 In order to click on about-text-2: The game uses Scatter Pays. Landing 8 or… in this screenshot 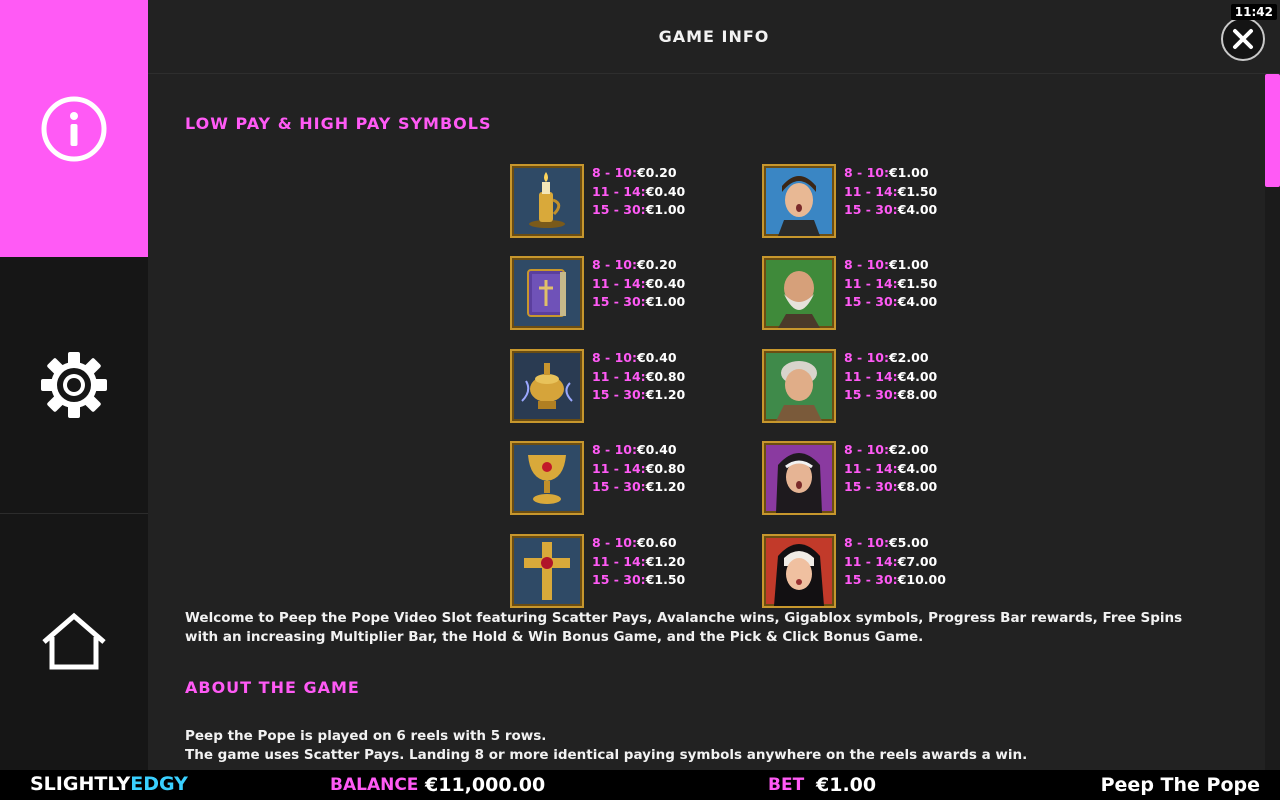, I will do `click(606, 755)`.